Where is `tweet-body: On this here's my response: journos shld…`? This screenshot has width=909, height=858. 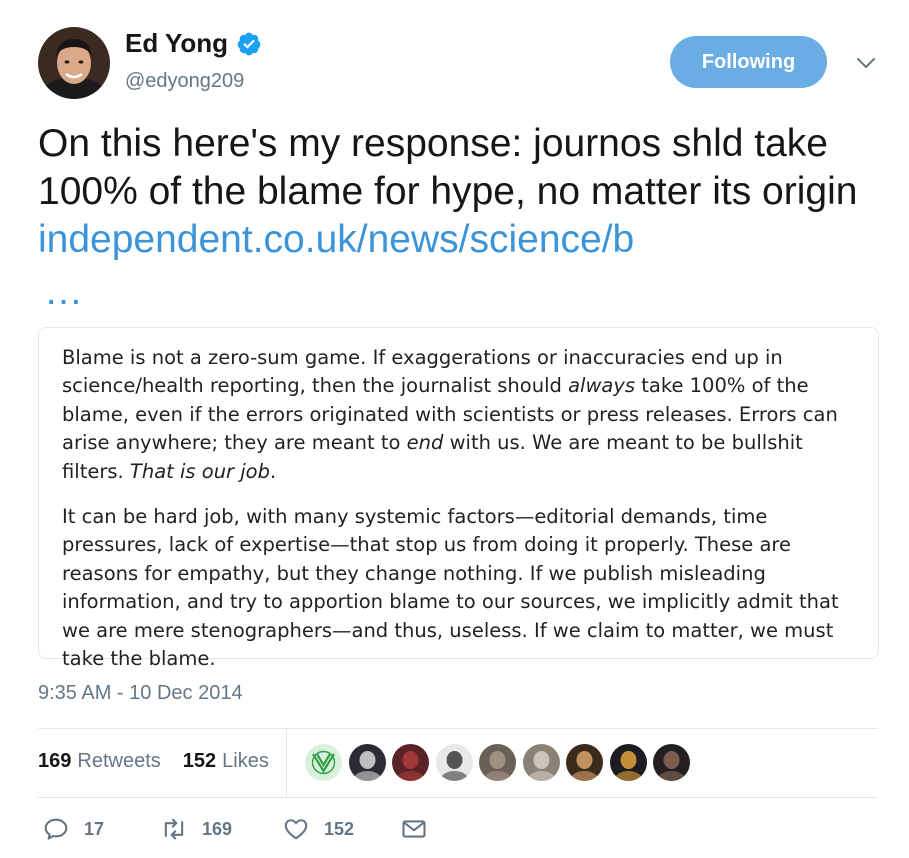
tweet-body: On this here's my response: journos shld… is located at coordinates (448, 167).